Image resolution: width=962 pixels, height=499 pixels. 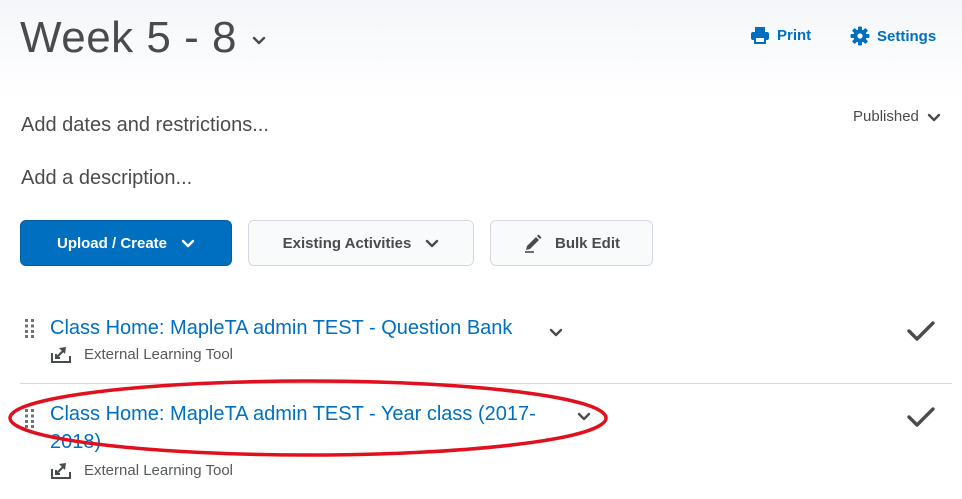 I want to click on page-title: Week 5 - 8, so click(x=128, y=37).